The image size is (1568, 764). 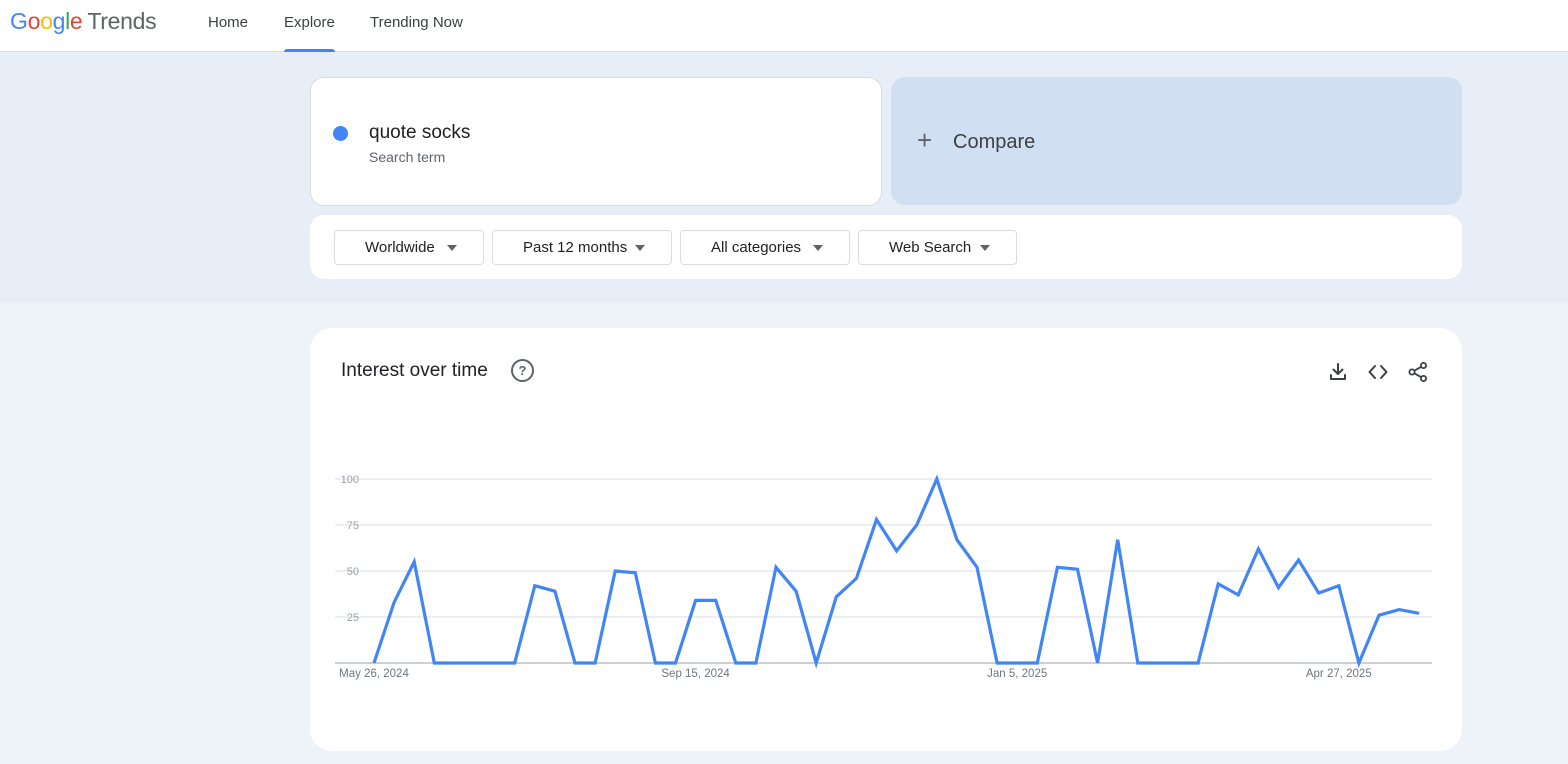 What do you see at coordinates (340, 133) in the screenshot?
I see `series-color-dot` at bounding box center [340, 133].